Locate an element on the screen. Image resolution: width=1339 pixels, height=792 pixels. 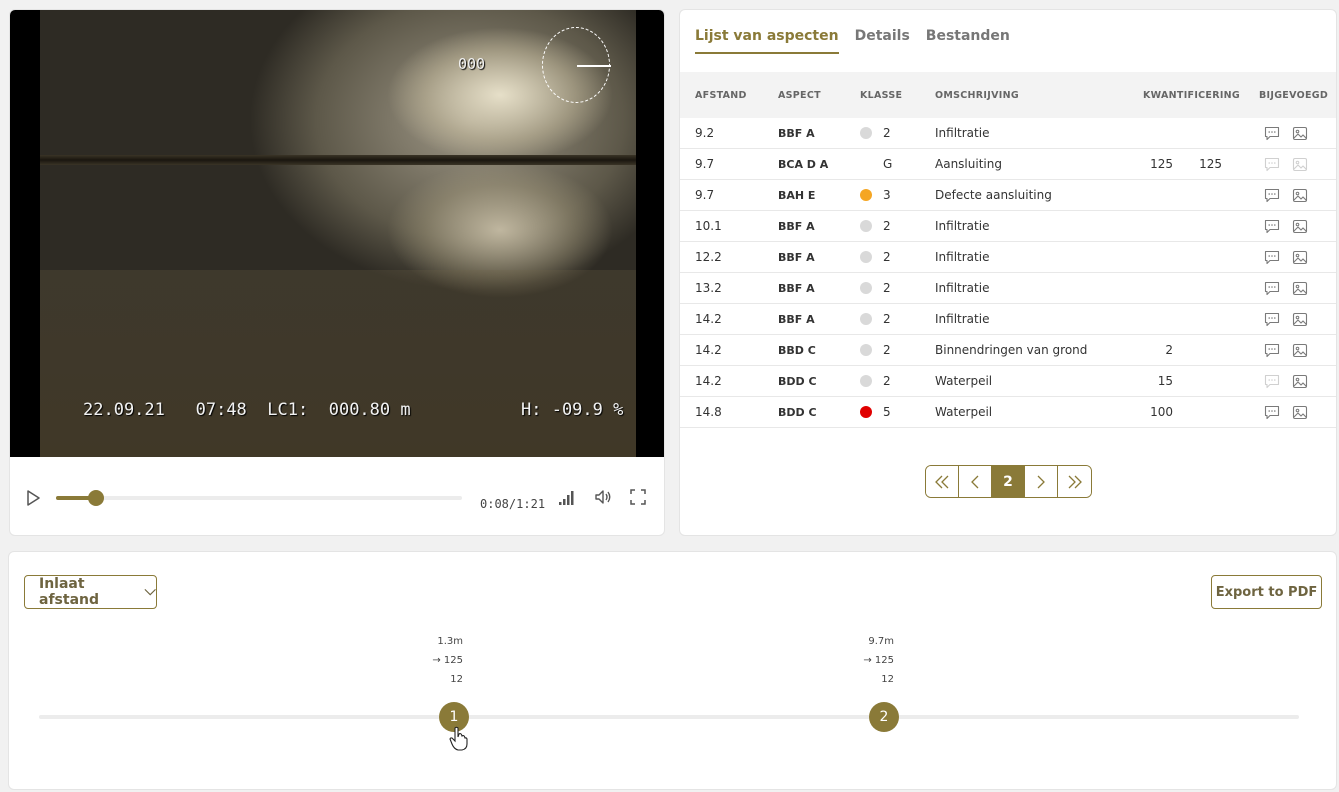
osd-time: 07:48 is located at coordinates (221, 410).